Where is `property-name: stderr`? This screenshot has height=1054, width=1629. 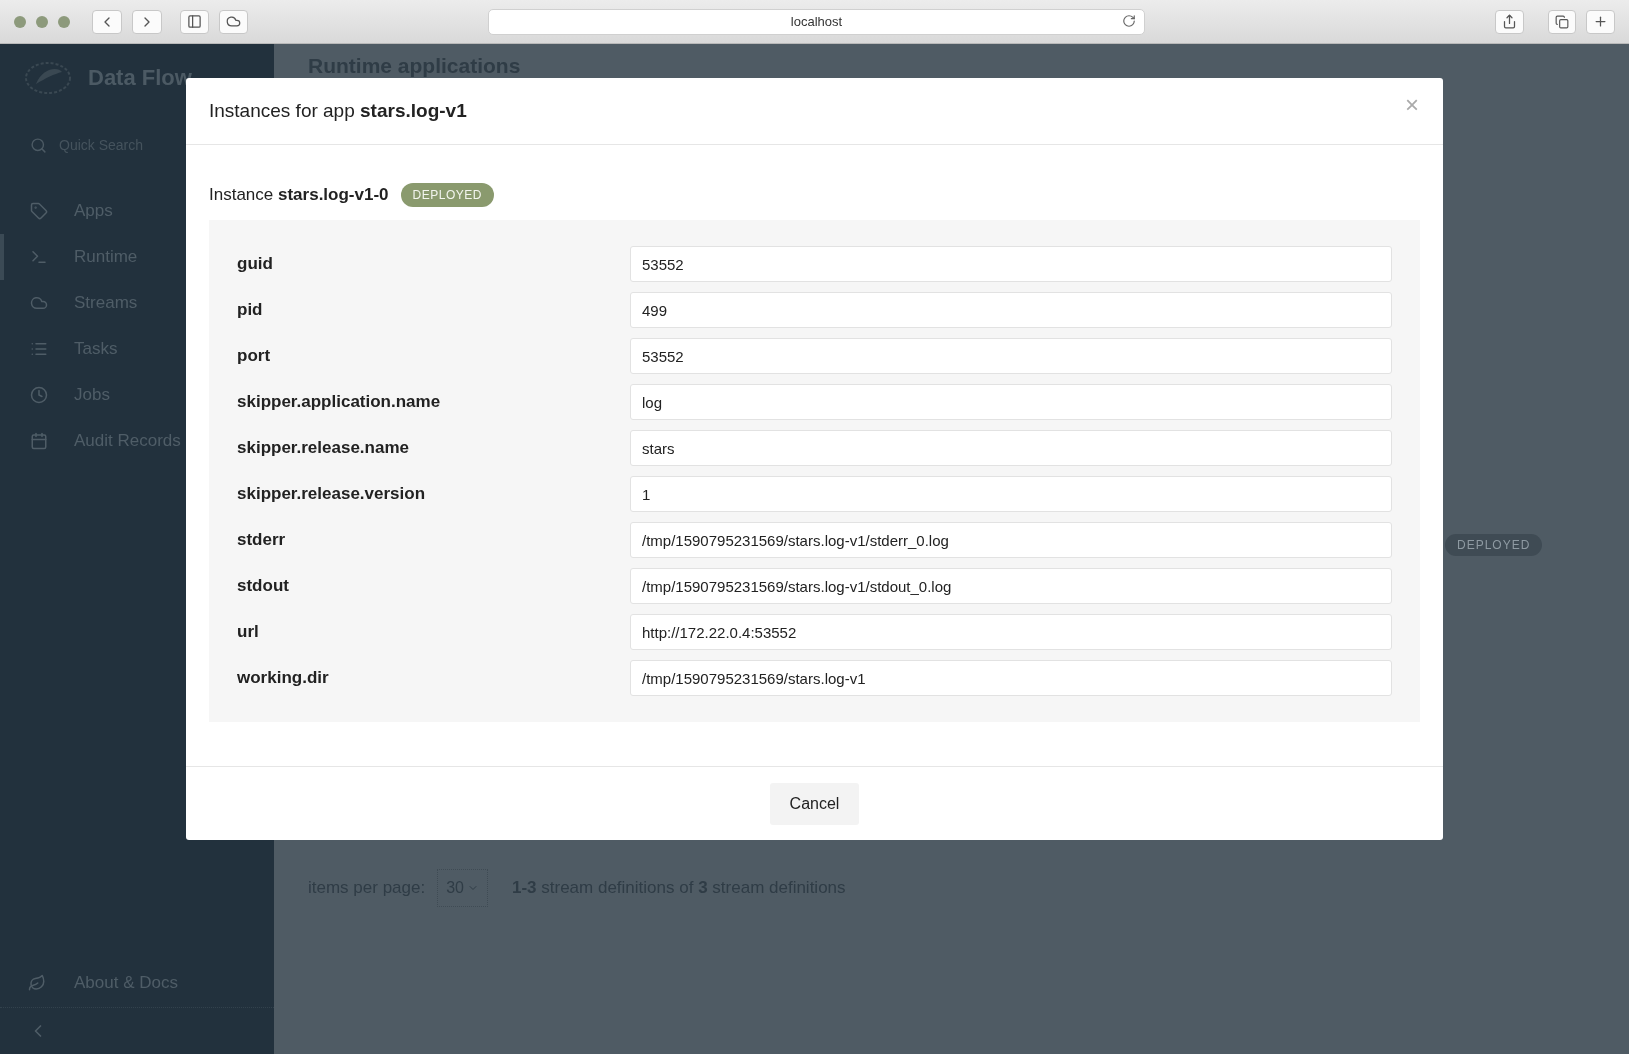
property-name: stderr is located at coordinates (262, 540).